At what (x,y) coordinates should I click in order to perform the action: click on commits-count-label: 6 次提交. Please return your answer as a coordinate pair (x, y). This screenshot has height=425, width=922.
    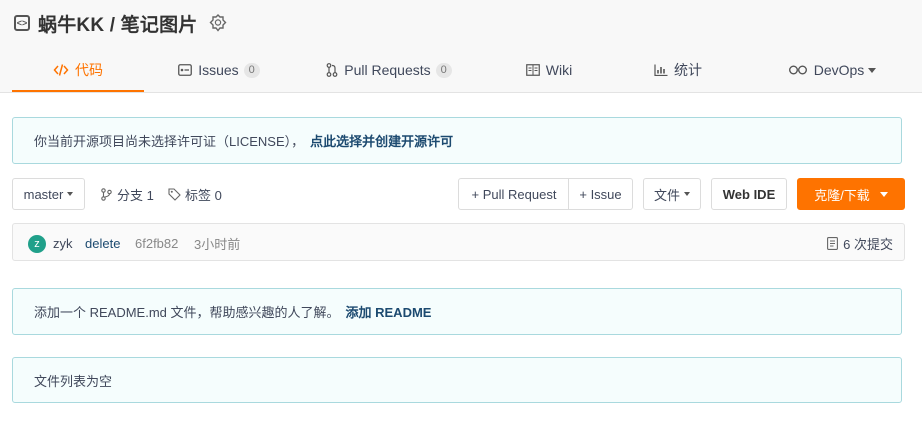
    Looking at the image, I should click on (868, 244).